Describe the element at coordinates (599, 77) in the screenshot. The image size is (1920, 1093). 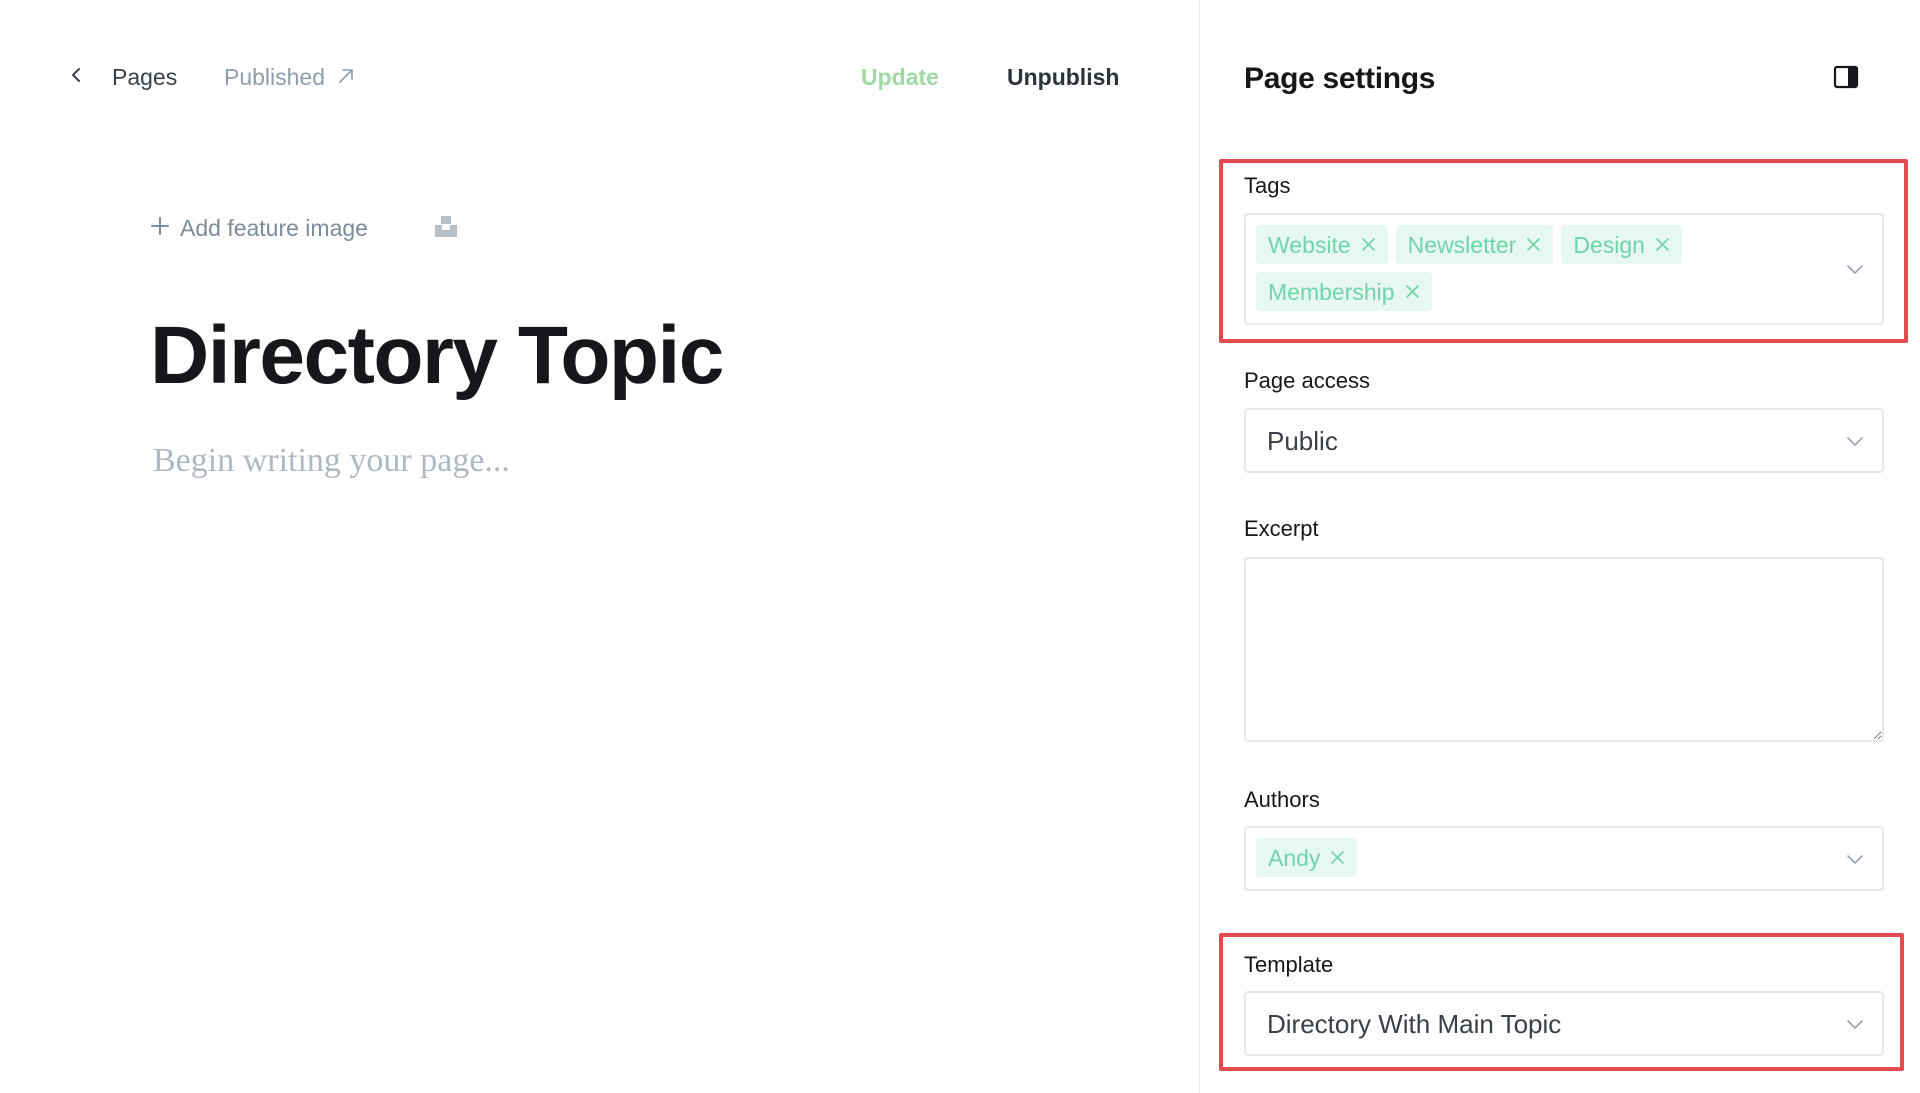
I see `editor-topbar: Pages Published Update Unpublish` at that location.